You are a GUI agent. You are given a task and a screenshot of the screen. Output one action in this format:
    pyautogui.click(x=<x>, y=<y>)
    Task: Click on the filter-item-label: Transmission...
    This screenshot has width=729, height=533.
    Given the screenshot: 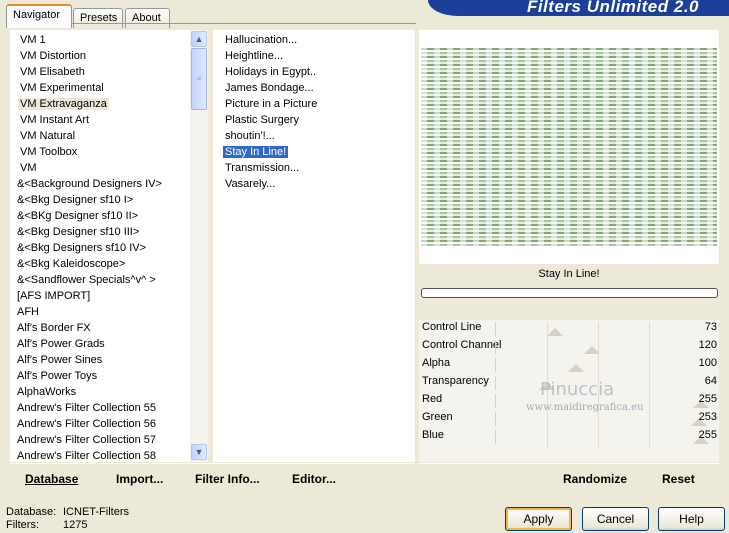 What is the action you would take?
    pyautogui.click(x=262, y=168)
    